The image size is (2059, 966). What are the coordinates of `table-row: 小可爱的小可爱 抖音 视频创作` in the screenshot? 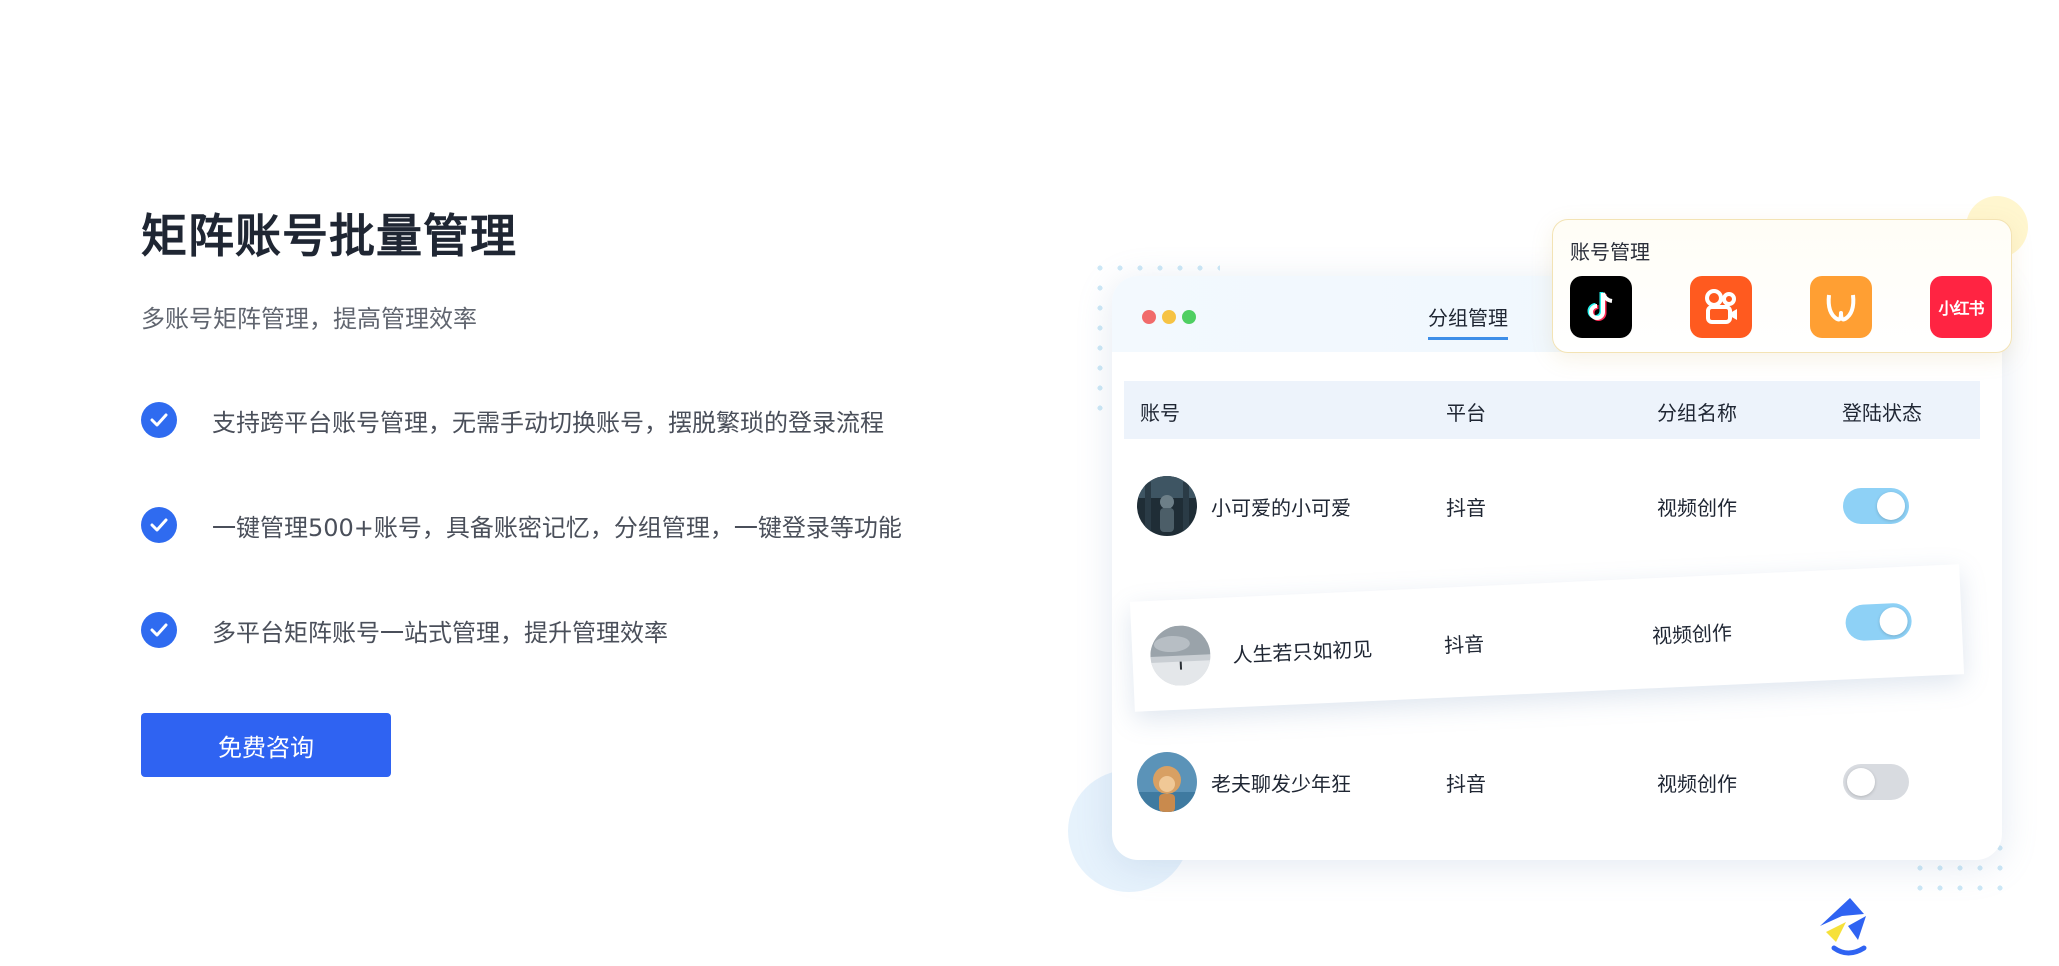 It's located at (1552, 506).